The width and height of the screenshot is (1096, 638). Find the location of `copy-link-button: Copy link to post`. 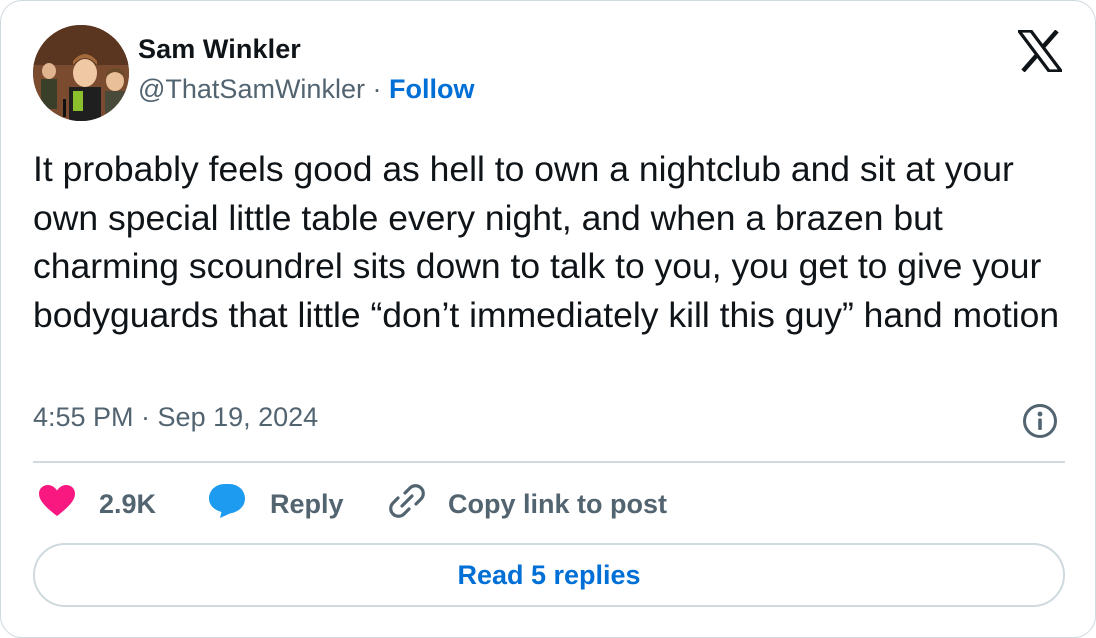

copy-link-button: Copy link to post is located at coordinates (527, 504).